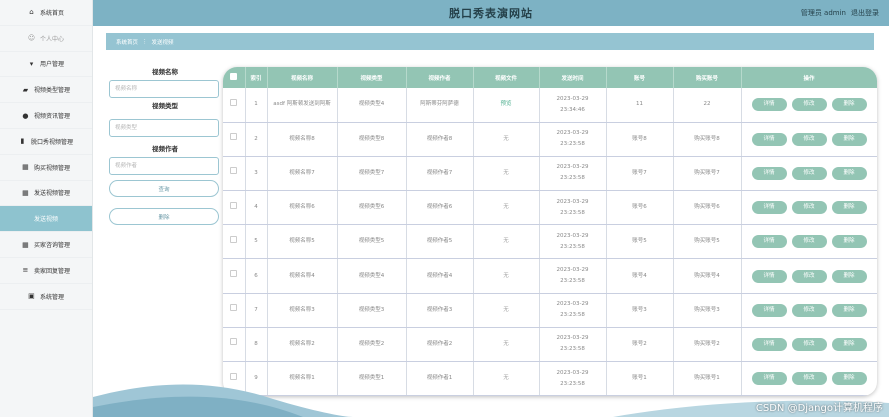  I want to click on breadcrumb-home: 系统首页, so click(127, 42).